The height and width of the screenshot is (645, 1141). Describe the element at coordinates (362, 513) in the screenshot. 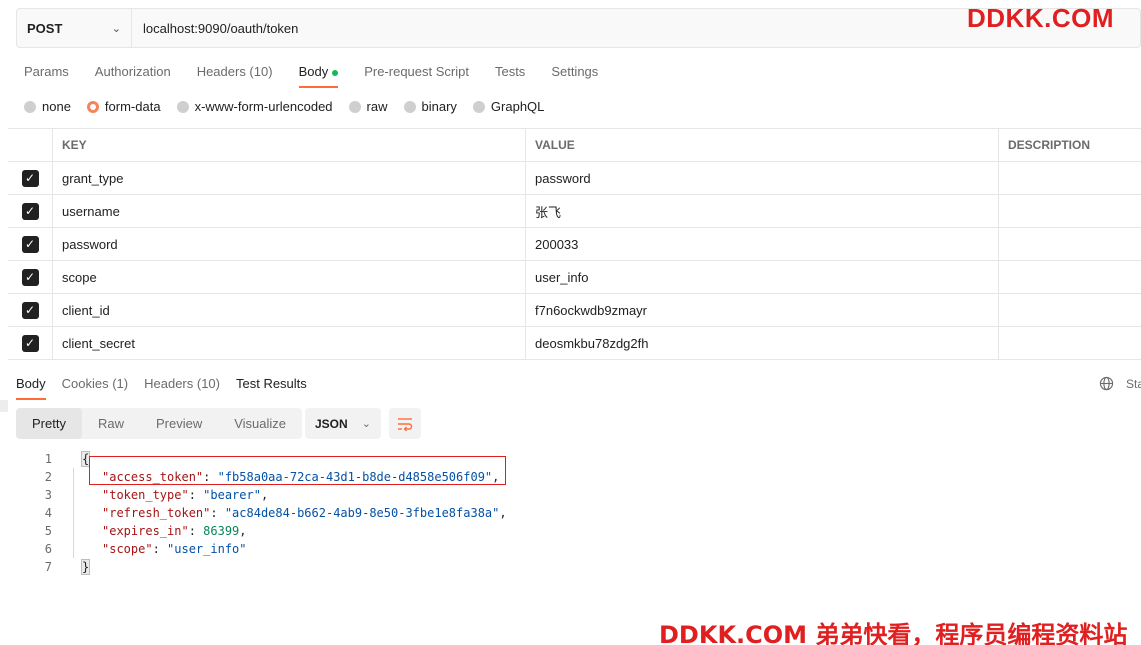

I see `json-value: "ac84de84-b662-4ab9-8e50-3fbe1e8fa38a"` at that location.